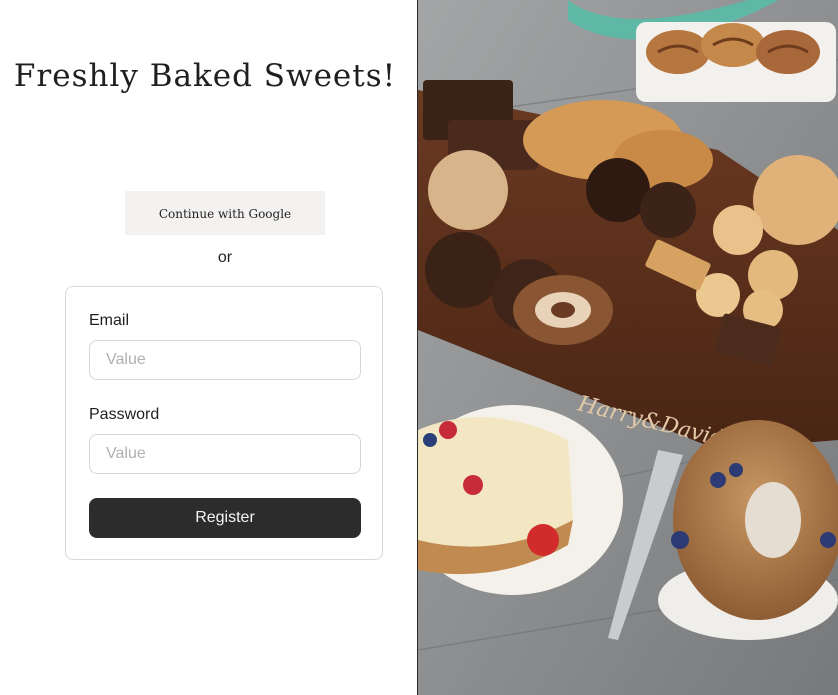 The width and height of the screenshot is (838, 695). I want to click on continue-with-google-button: Continue with Google, so click(225, 213).